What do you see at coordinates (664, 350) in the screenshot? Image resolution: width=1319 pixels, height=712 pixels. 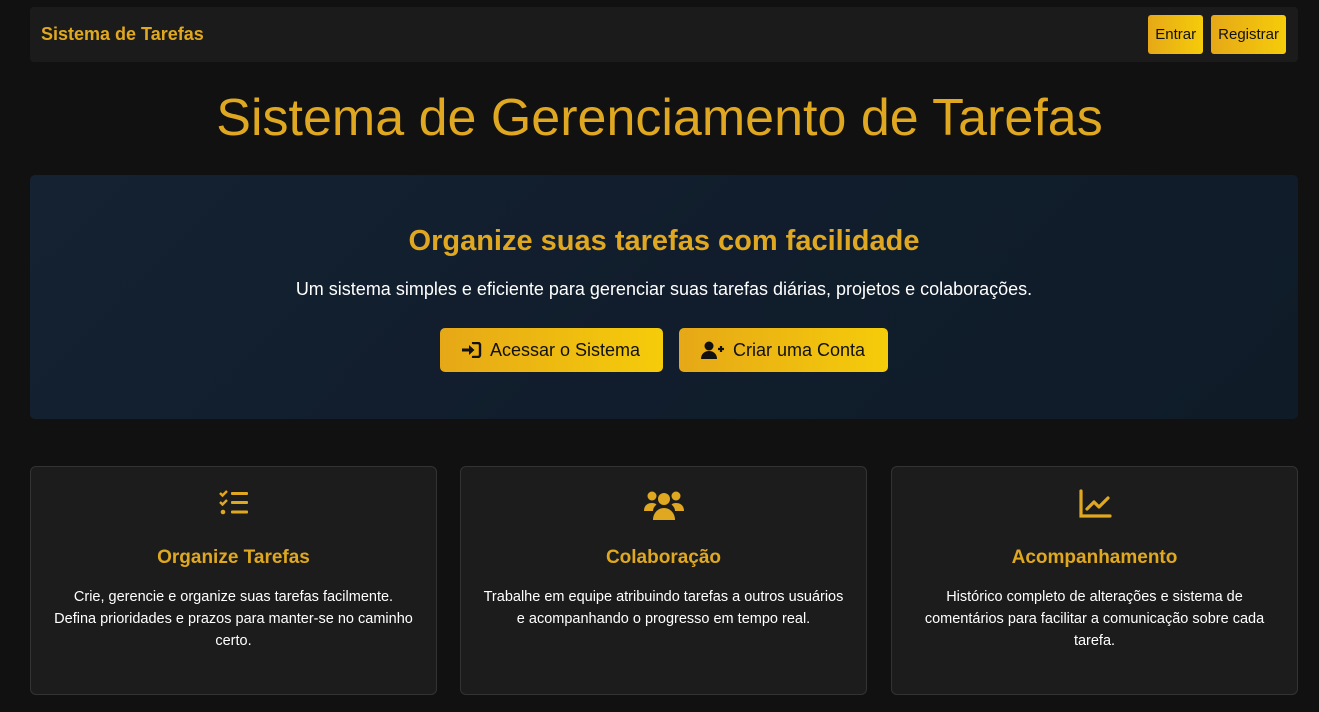 I see `hero-buttons: Acessar o Sistema Criar uma Conta` at bounding box center [664, 350].